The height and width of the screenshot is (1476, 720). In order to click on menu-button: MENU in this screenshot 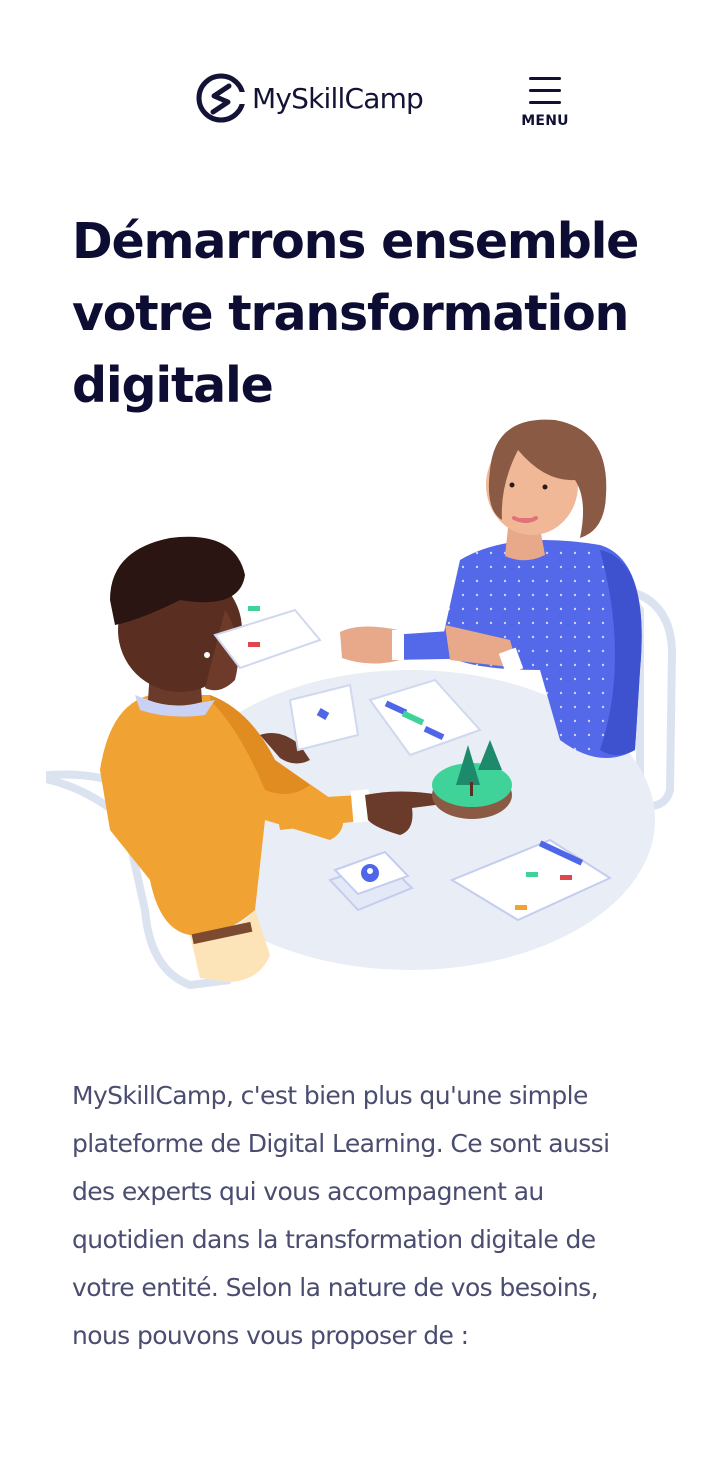, I will do `click(545, 102)`.